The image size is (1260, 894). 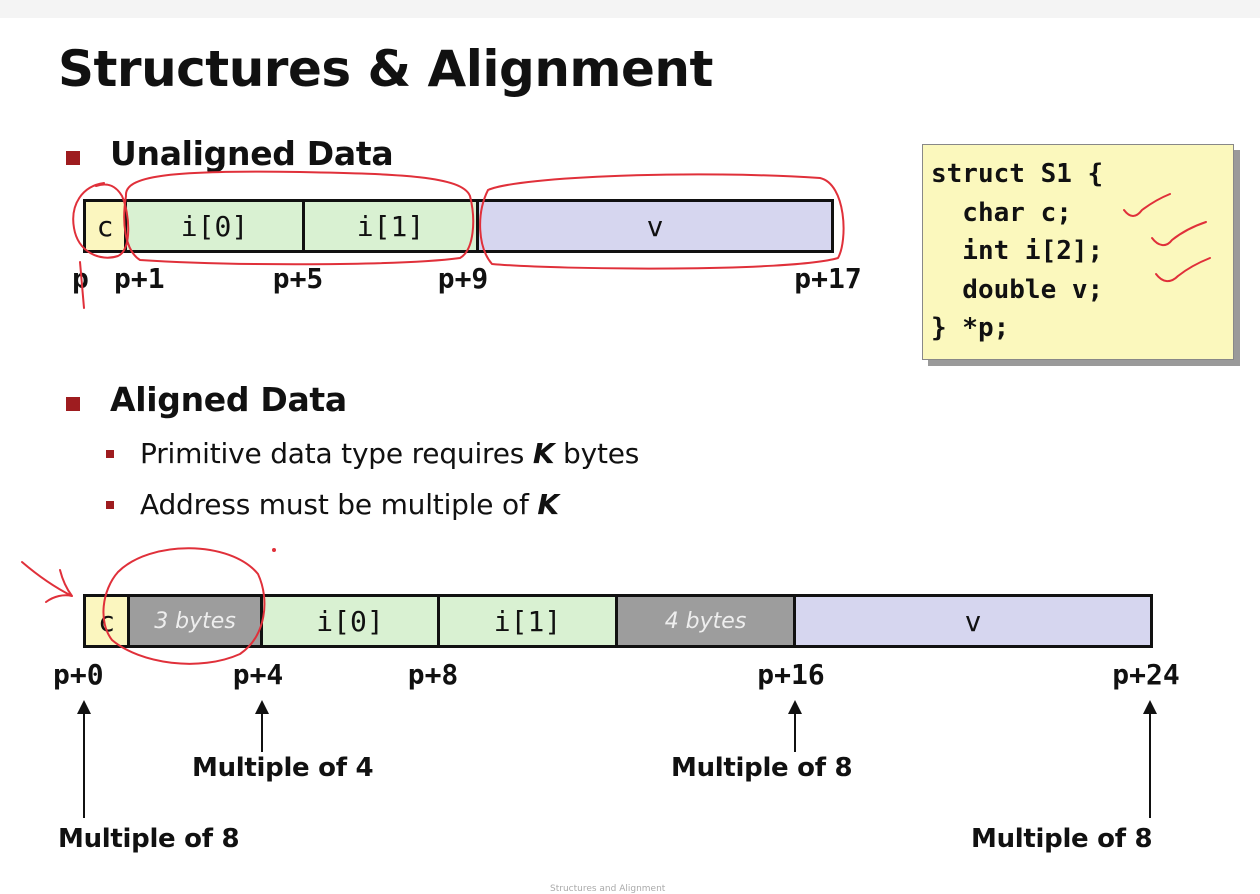 I want to click on ink-tick-p, so click(x=82, y=285).